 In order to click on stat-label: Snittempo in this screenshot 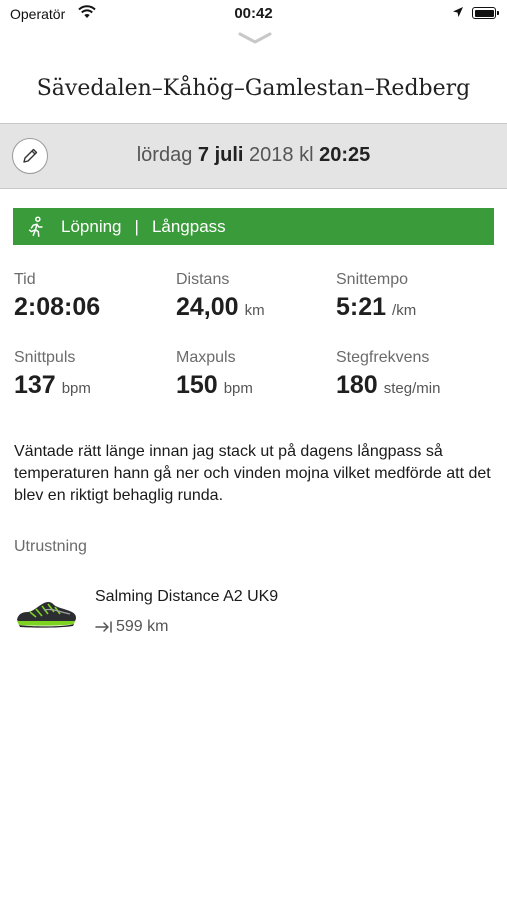, I will do `click(372, 279)`.